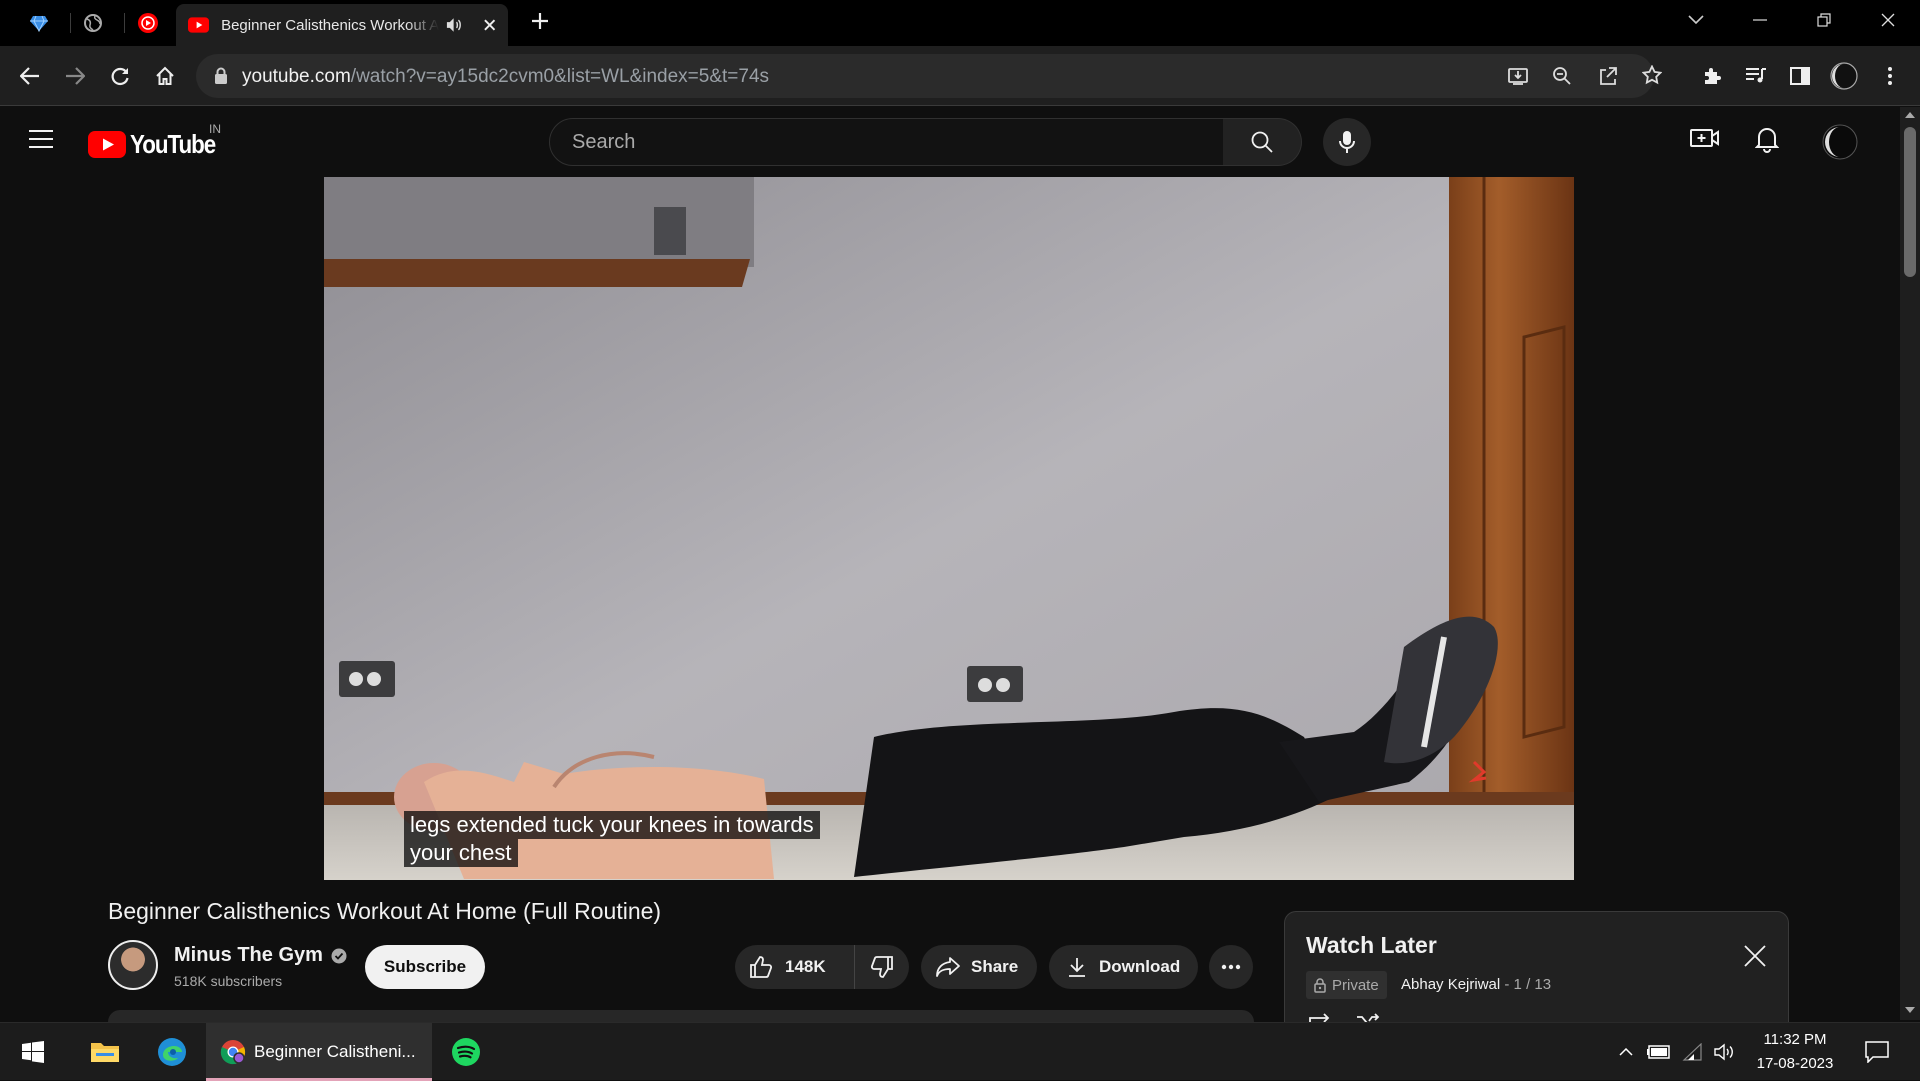 This screenshot has height=1081, width=1920. What do you see at coordinates (215, 129) in the screenshot?
I see `country-code: IN` at bounding box center [215, 129].